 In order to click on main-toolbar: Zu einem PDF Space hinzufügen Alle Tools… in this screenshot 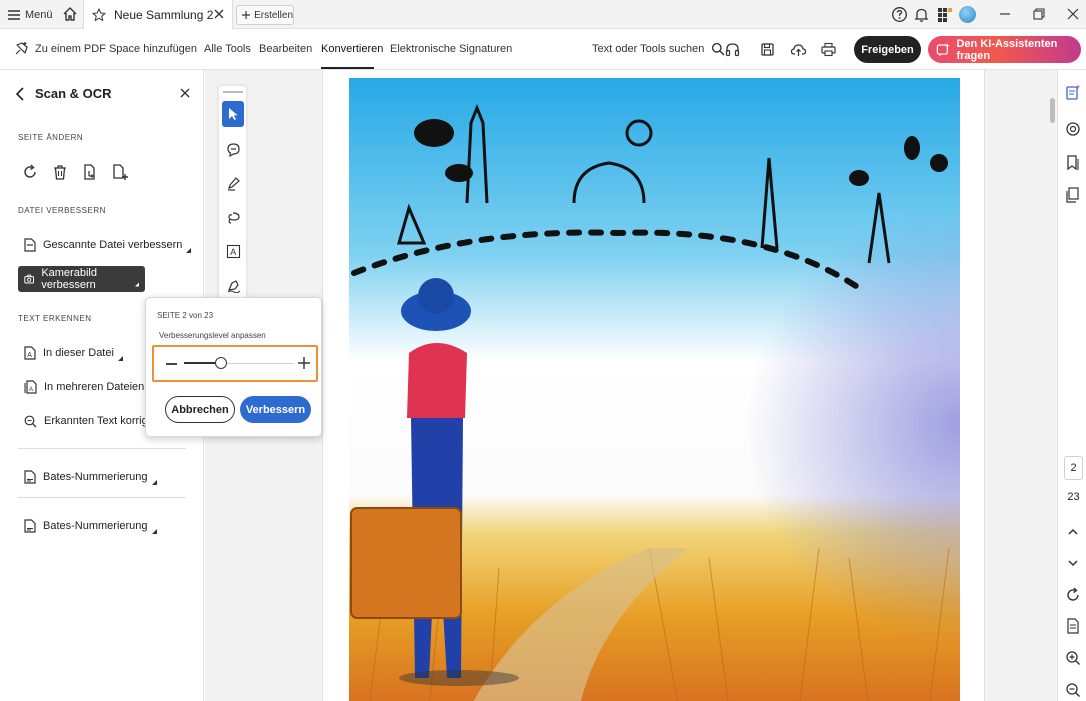, I will do `click(543, 49)`.